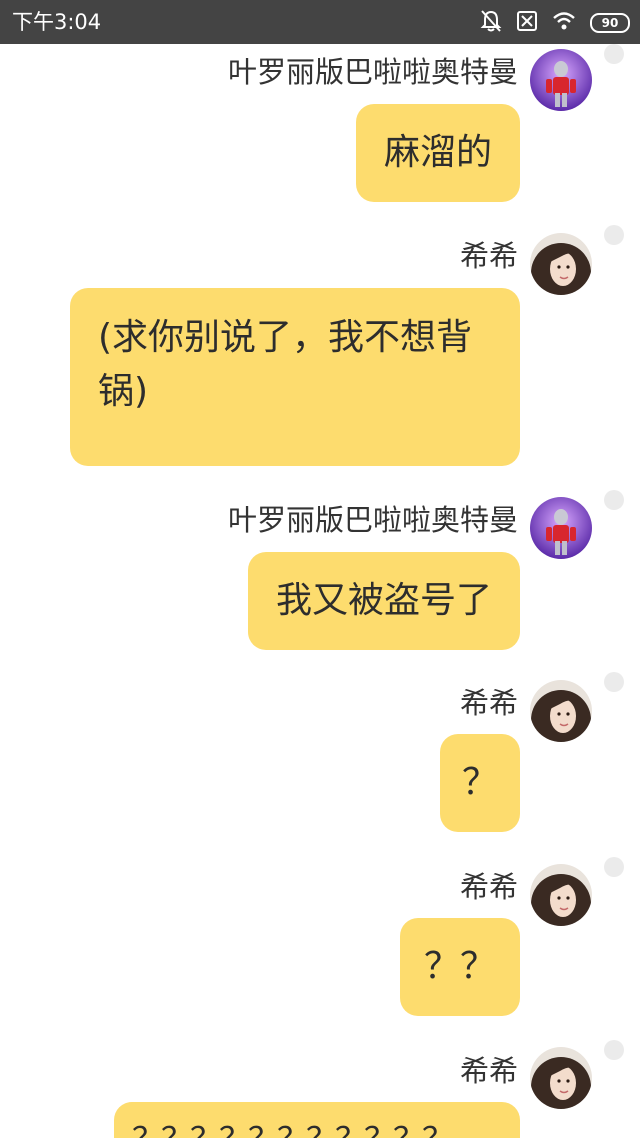  Describe the element at coordinates (459, 967) in the screenshot. I see `message-bubble: ？？` at that location.